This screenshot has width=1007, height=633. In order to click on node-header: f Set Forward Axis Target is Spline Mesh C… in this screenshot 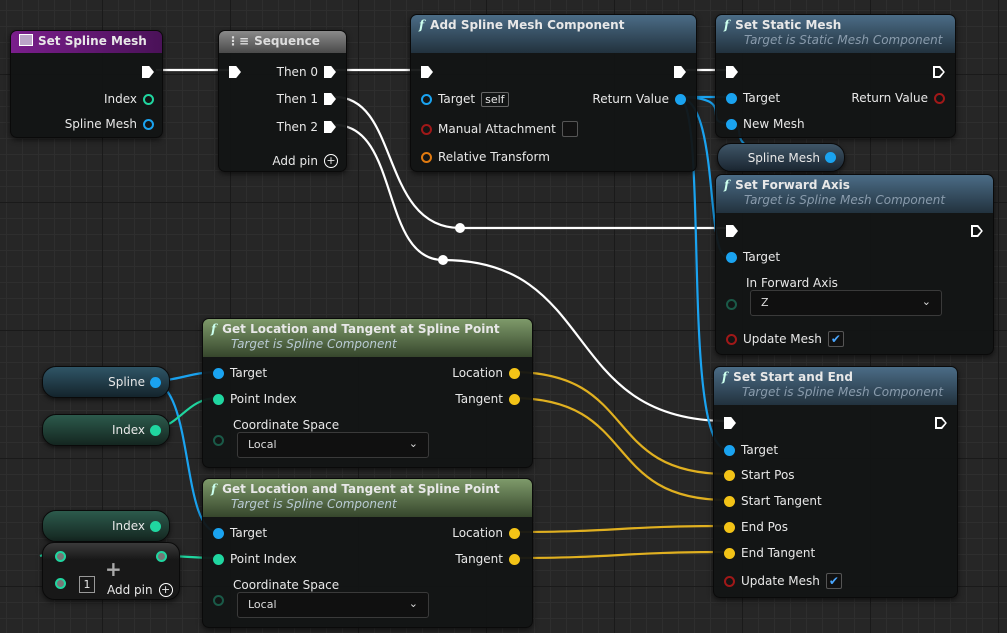, I will do `click(854, 194)`.